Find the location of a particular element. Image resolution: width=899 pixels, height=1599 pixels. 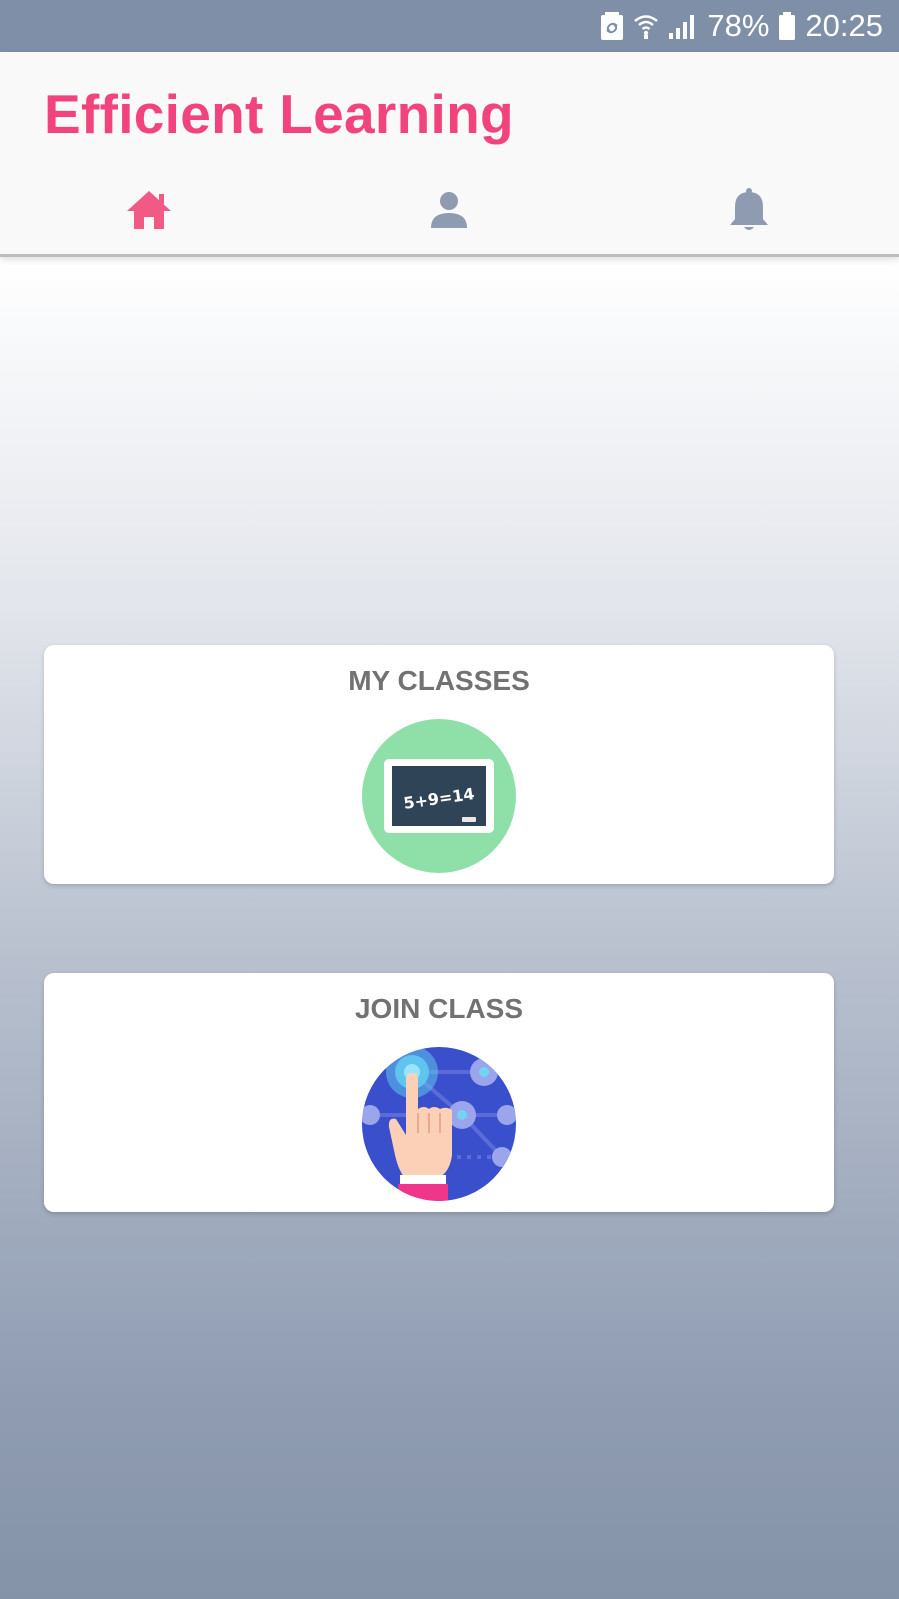

signal-icon is located at coordinates (683, 26).